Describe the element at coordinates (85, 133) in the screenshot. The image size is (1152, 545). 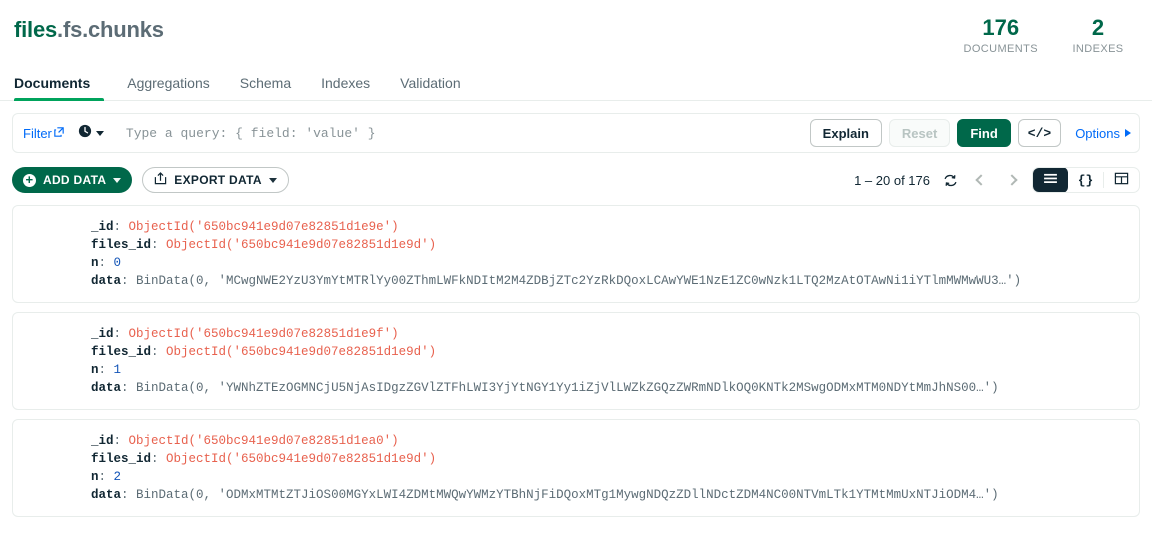
I see `clock-icon` at that location.